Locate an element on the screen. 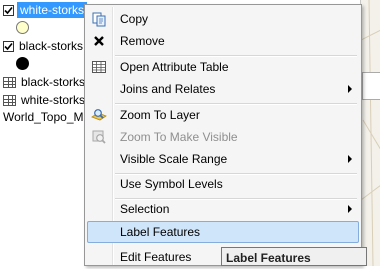  remove-icon is located at coordinates (99, 41).